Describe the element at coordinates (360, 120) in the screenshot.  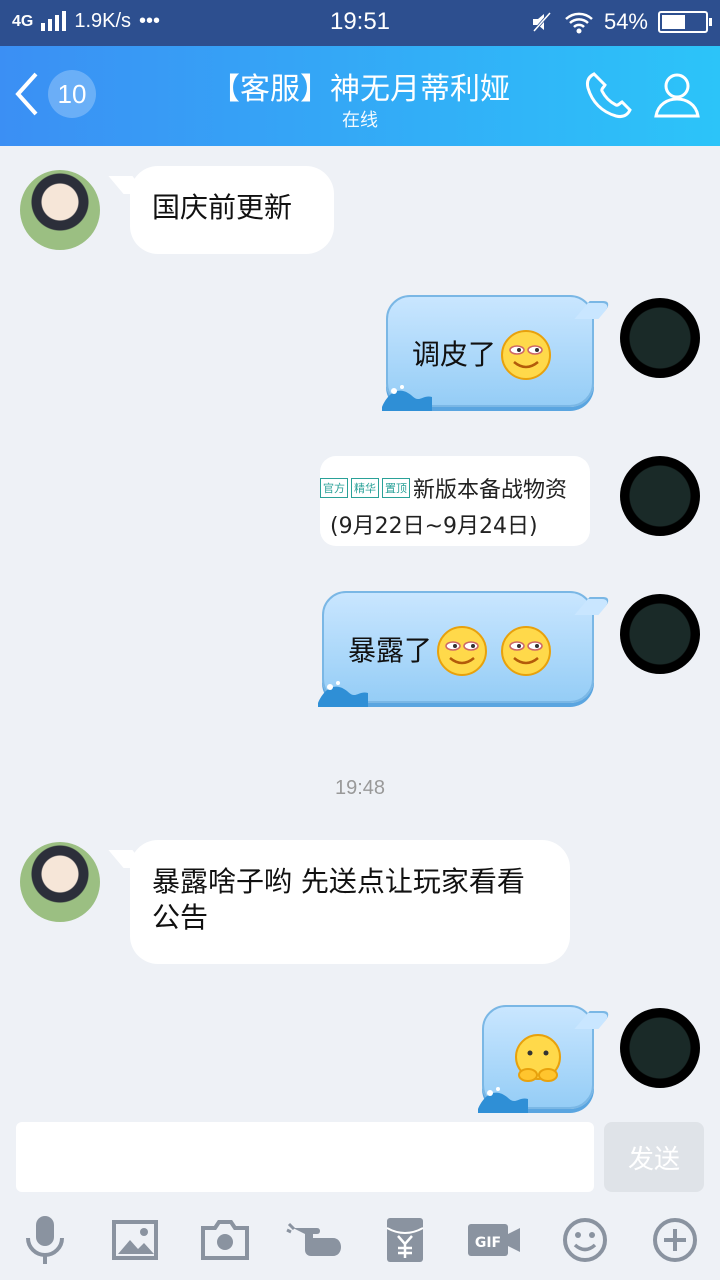
I see `online-status: 在线` at that location.